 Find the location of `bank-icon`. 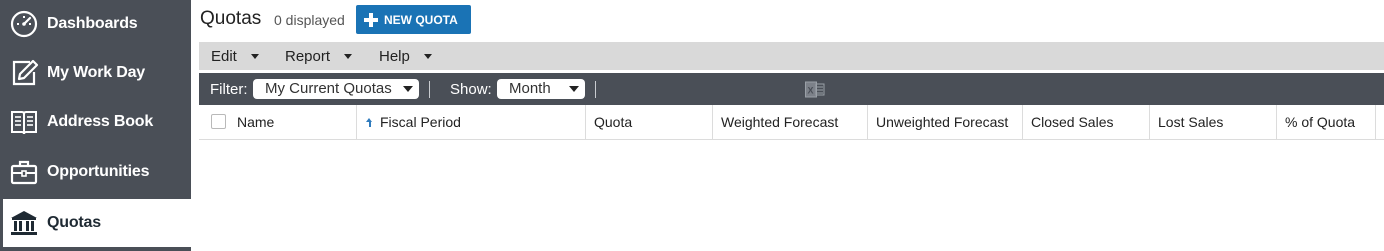

bank-icon is located at coordinates (24, 223).